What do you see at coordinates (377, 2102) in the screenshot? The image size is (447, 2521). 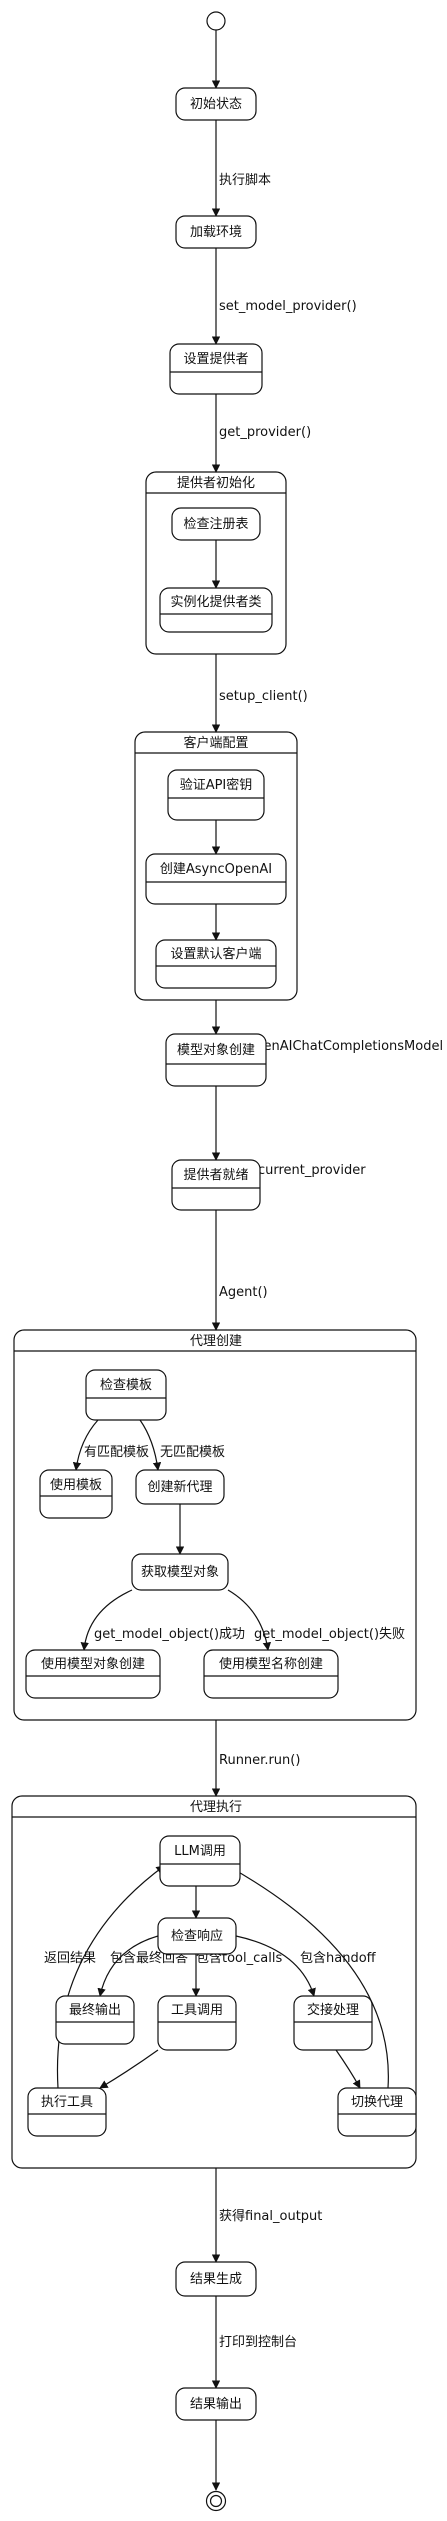 I see `state-switch-agent-label: 切换代理` at bounding box center [377, 2102].